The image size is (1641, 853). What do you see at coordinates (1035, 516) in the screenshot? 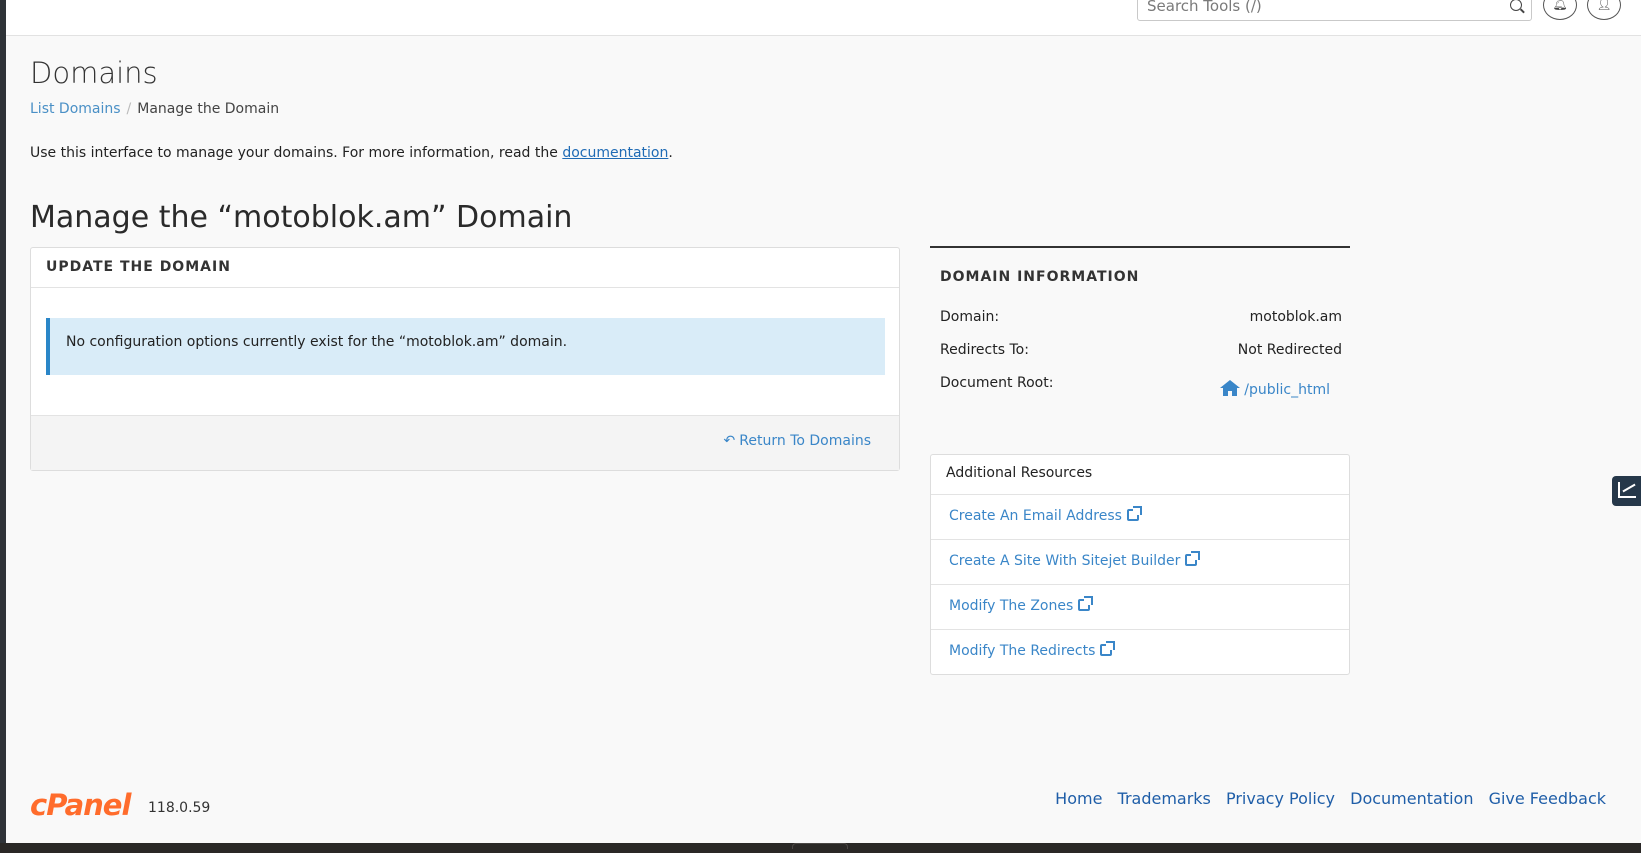
I see `create-email-label: Create An Email Address` at bounding box center [1035, 516].